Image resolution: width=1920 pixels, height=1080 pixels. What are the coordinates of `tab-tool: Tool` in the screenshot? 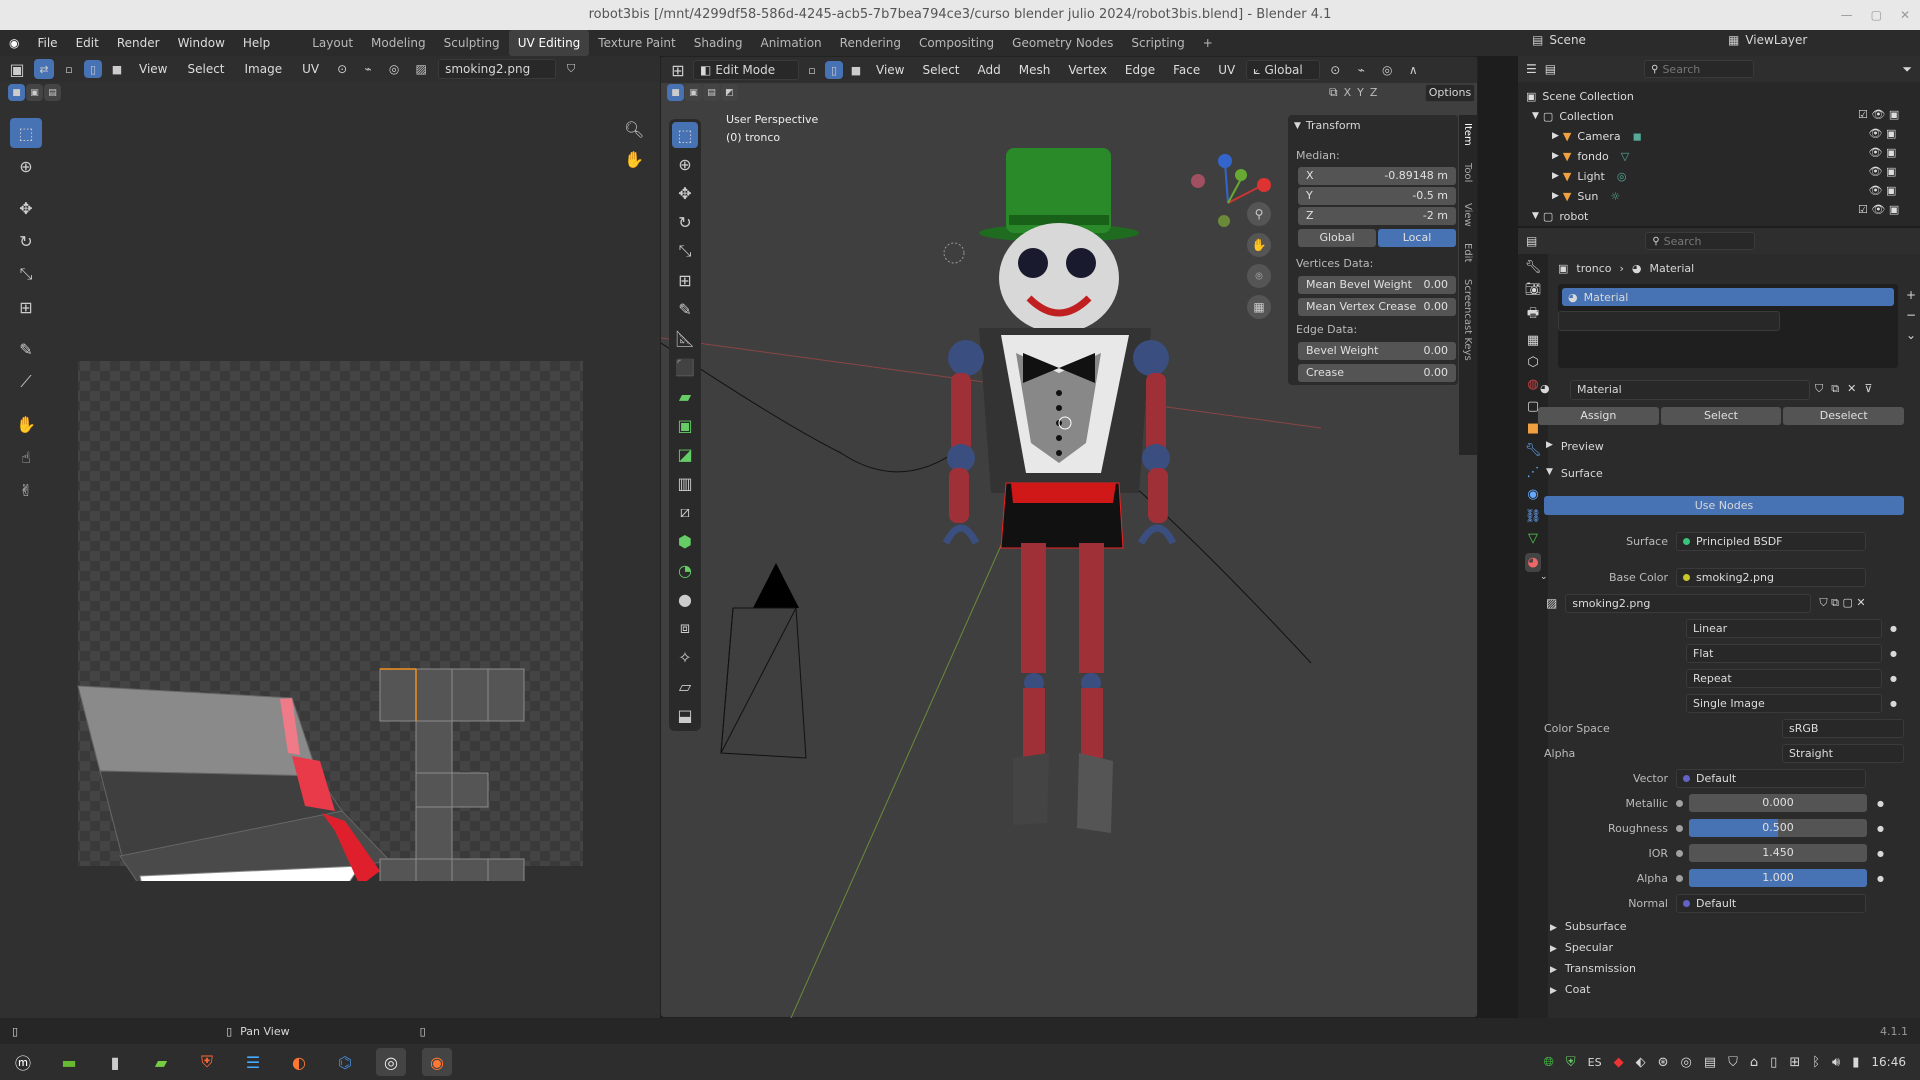 It's located at (1467, 172).